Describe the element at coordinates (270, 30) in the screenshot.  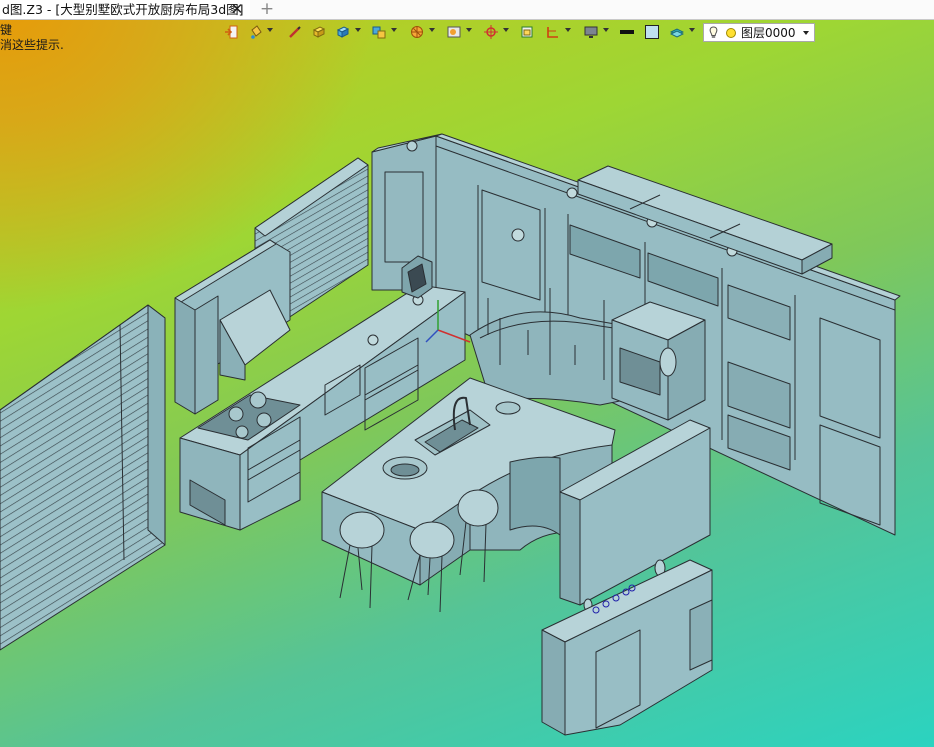
I see `paint-dropdown` at that location.